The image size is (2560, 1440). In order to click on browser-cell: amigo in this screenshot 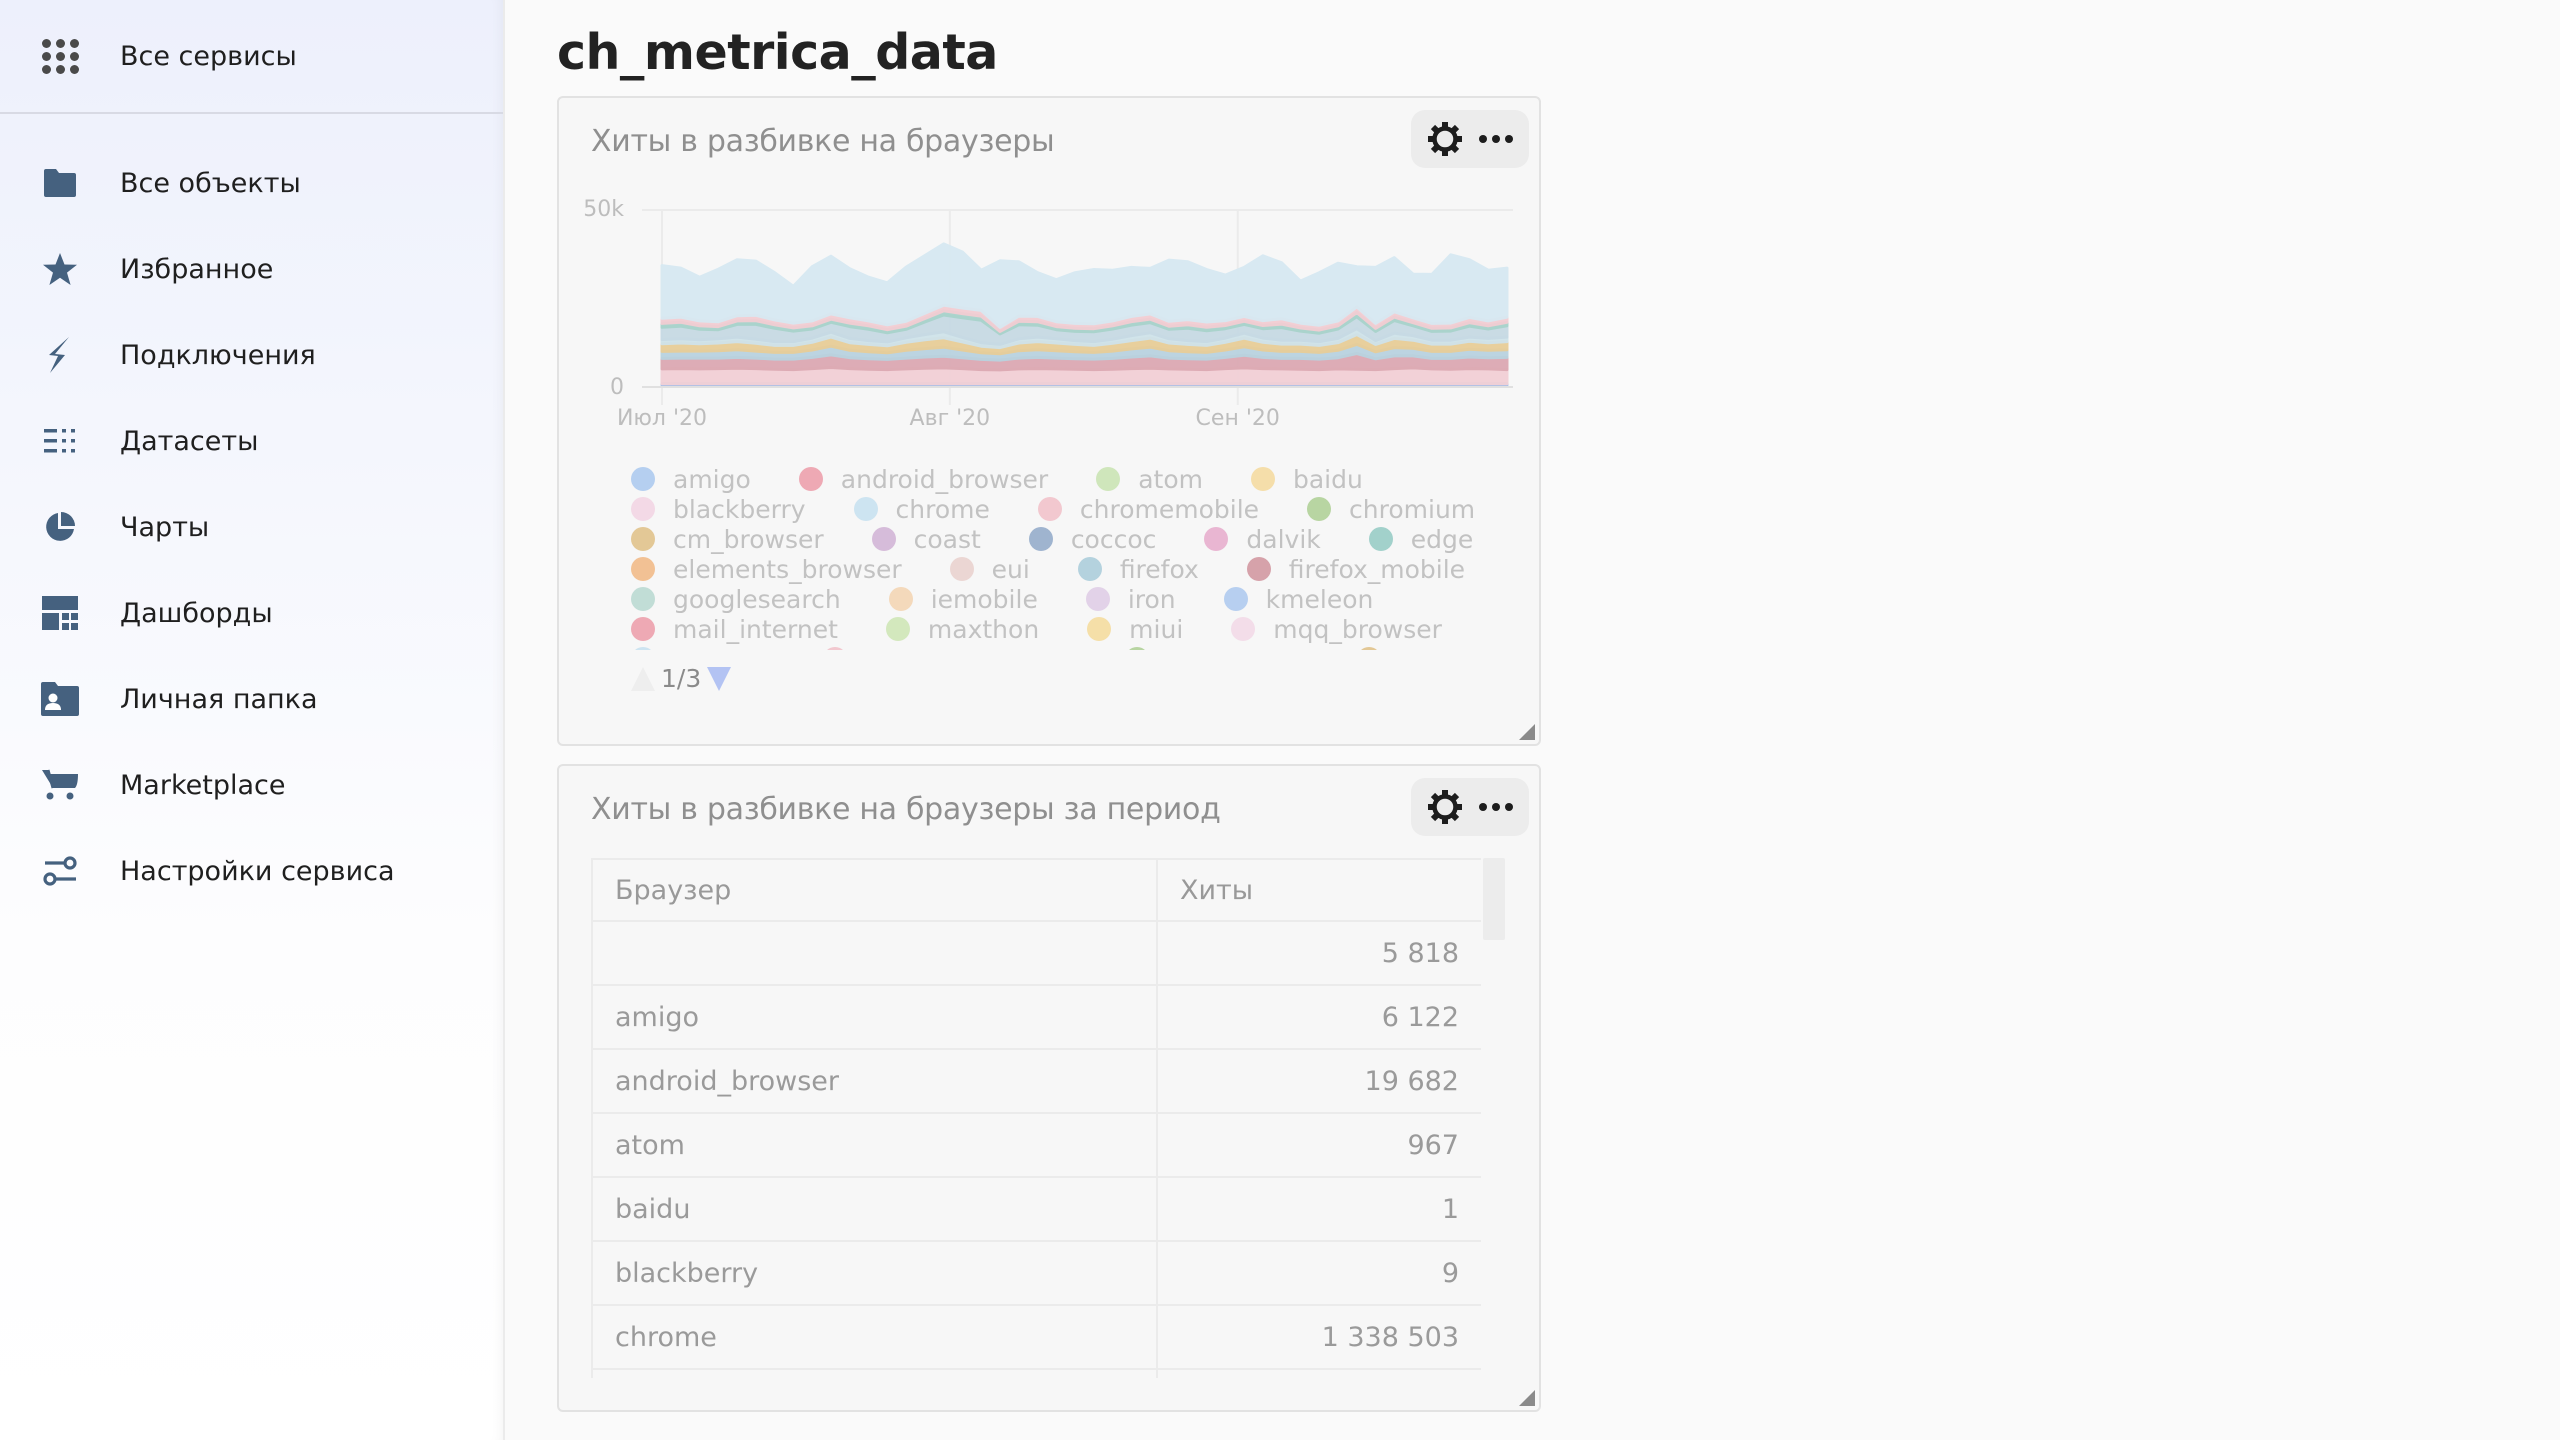, I will do `click(874, 1017)`.